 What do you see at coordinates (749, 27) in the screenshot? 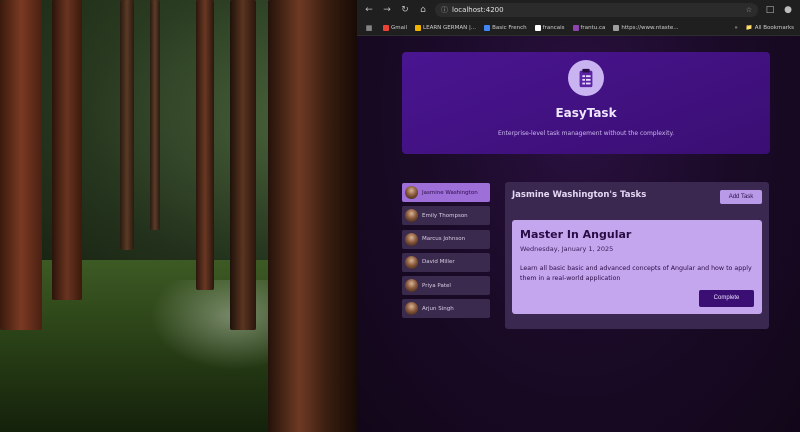
I see `folder-icon: 📁` at bounding box center [749, 27].